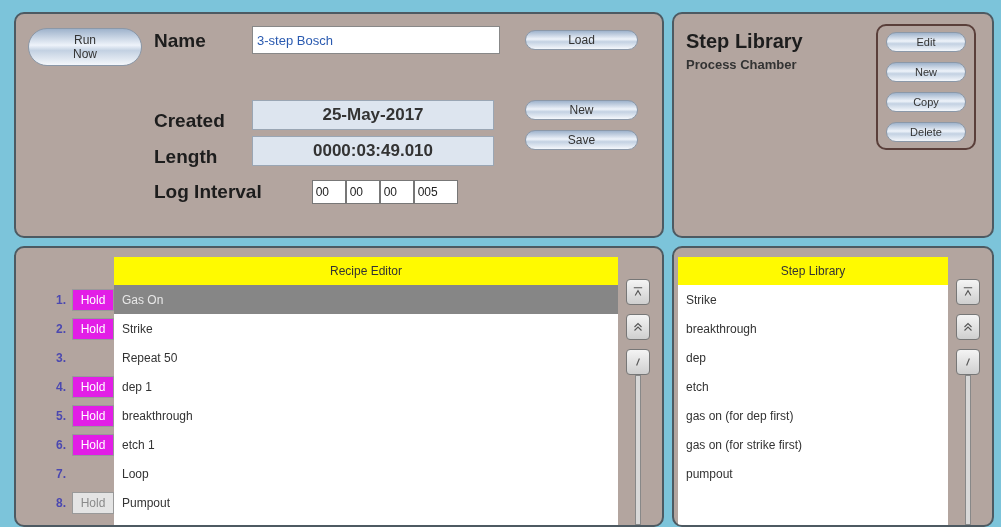  What do you see at coordinates (366, 473) in the screenshot?
I see `step-row: Loop` at bounding box center [366, 473].